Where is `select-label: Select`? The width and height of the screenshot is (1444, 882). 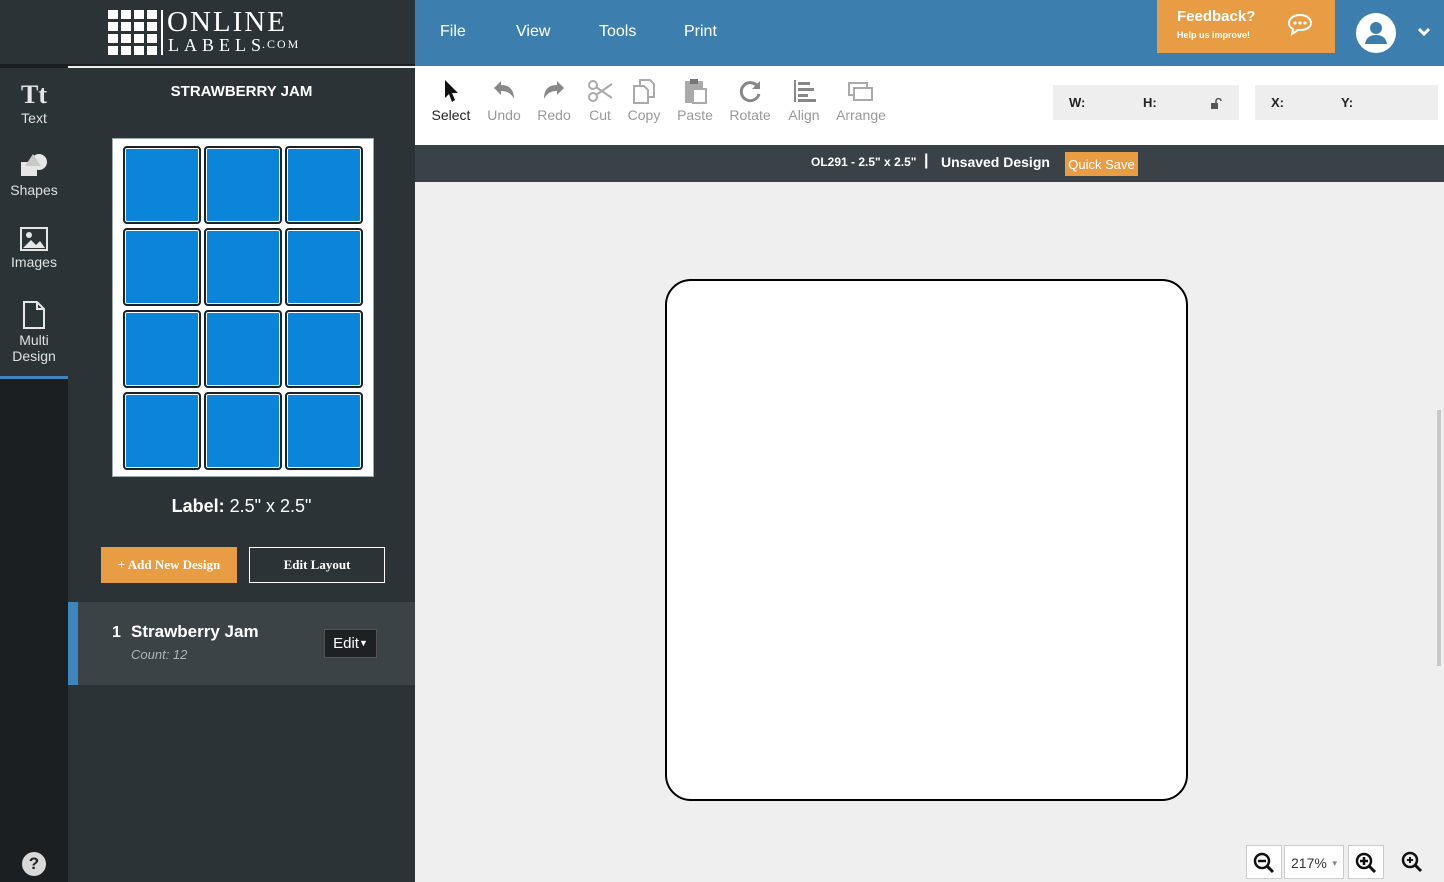
select-label: Select is located at coordinates (451, 115).